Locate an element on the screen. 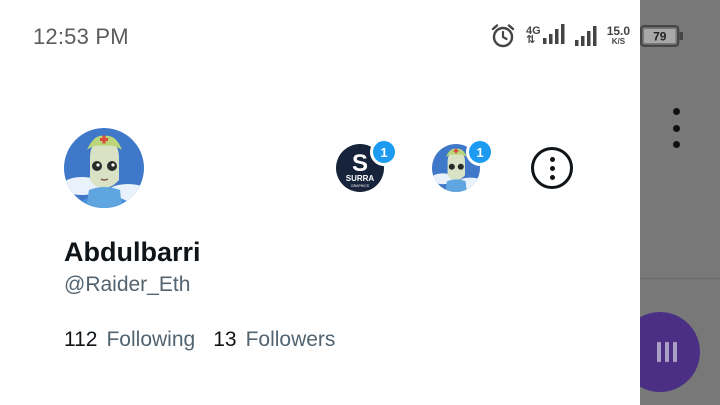 This screenshot has width=720, height=405. switch-account-surra: S SURRA GRAPHICS 1 is located at coordinates (367, 165).